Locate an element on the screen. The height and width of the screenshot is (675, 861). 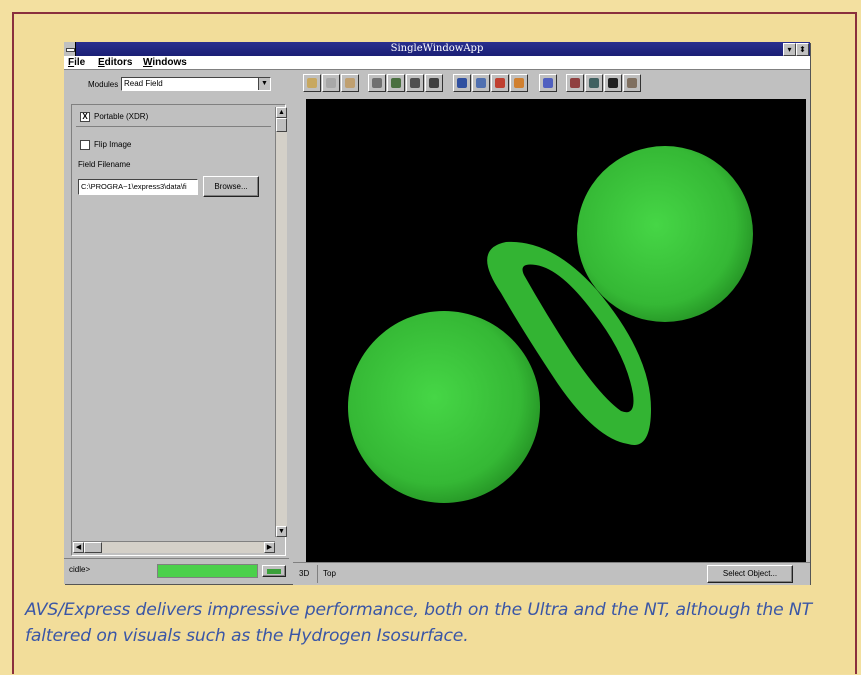
lower-sphere is located at coordinates (444, 407).